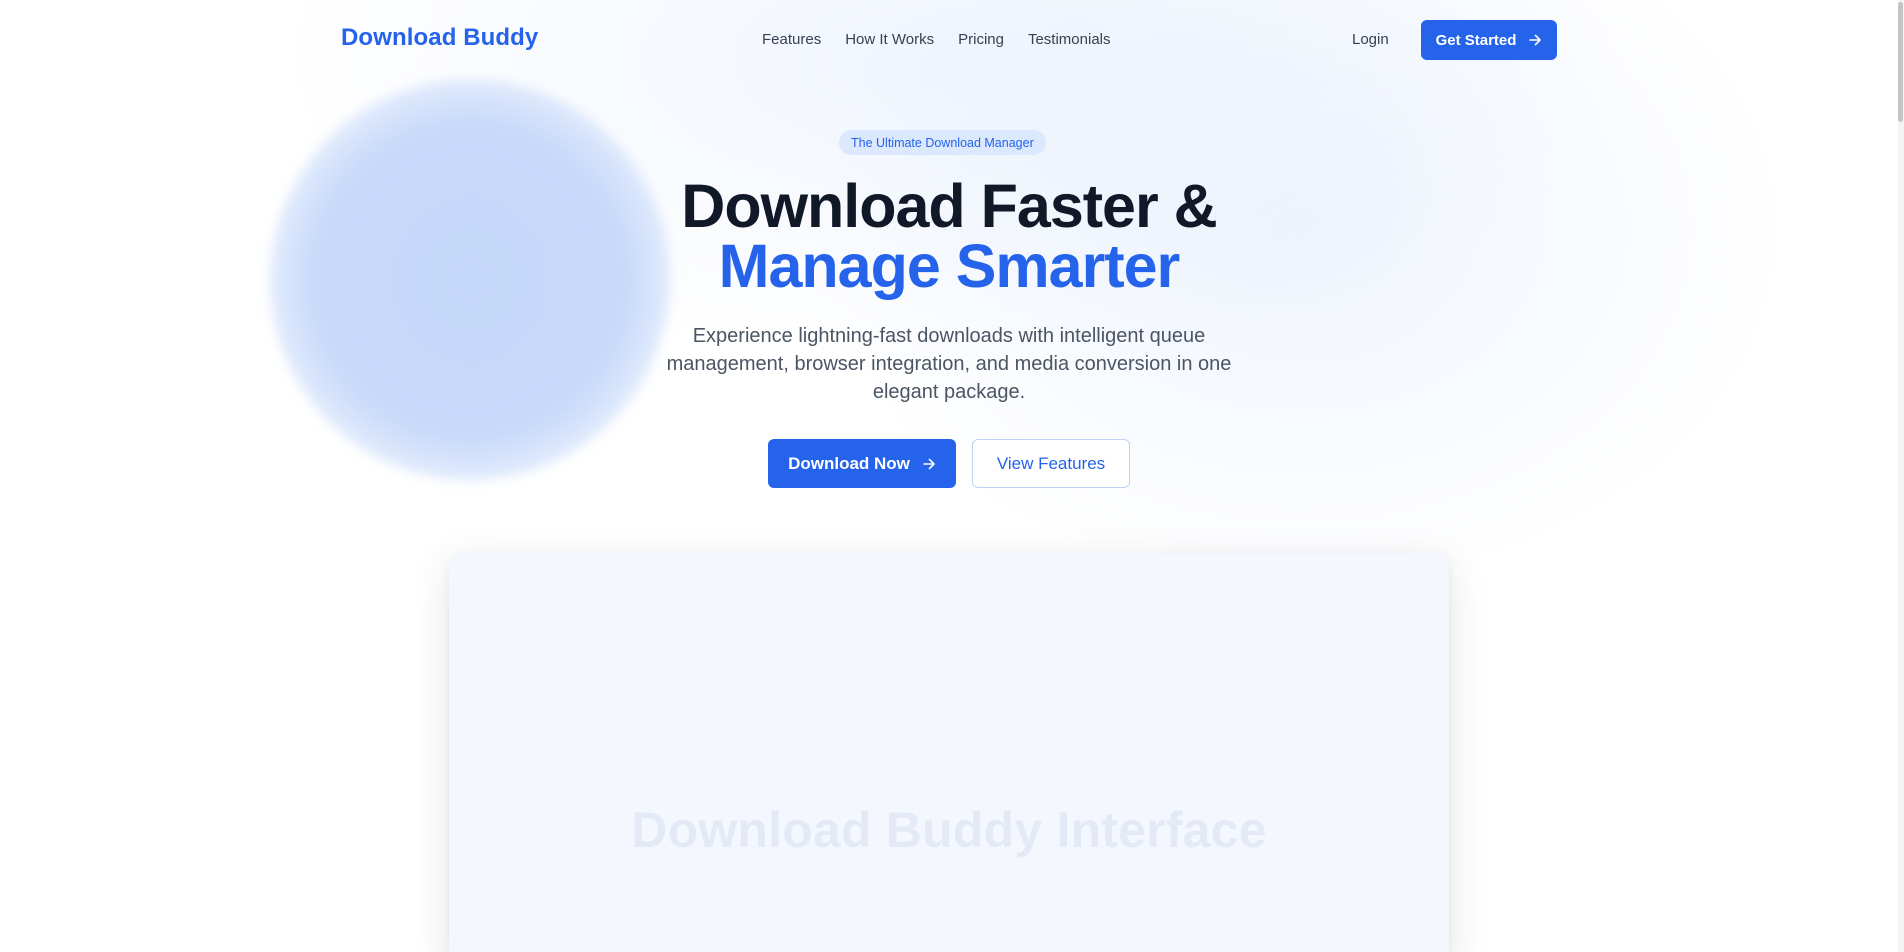 The width and height of the screenshot is (1904, 952). I want to click on login-link: Login, so click(1370, 39).